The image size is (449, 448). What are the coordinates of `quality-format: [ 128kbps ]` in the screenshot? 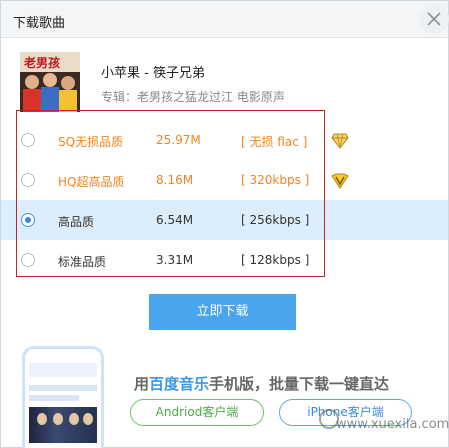 It's located at (275, 260).